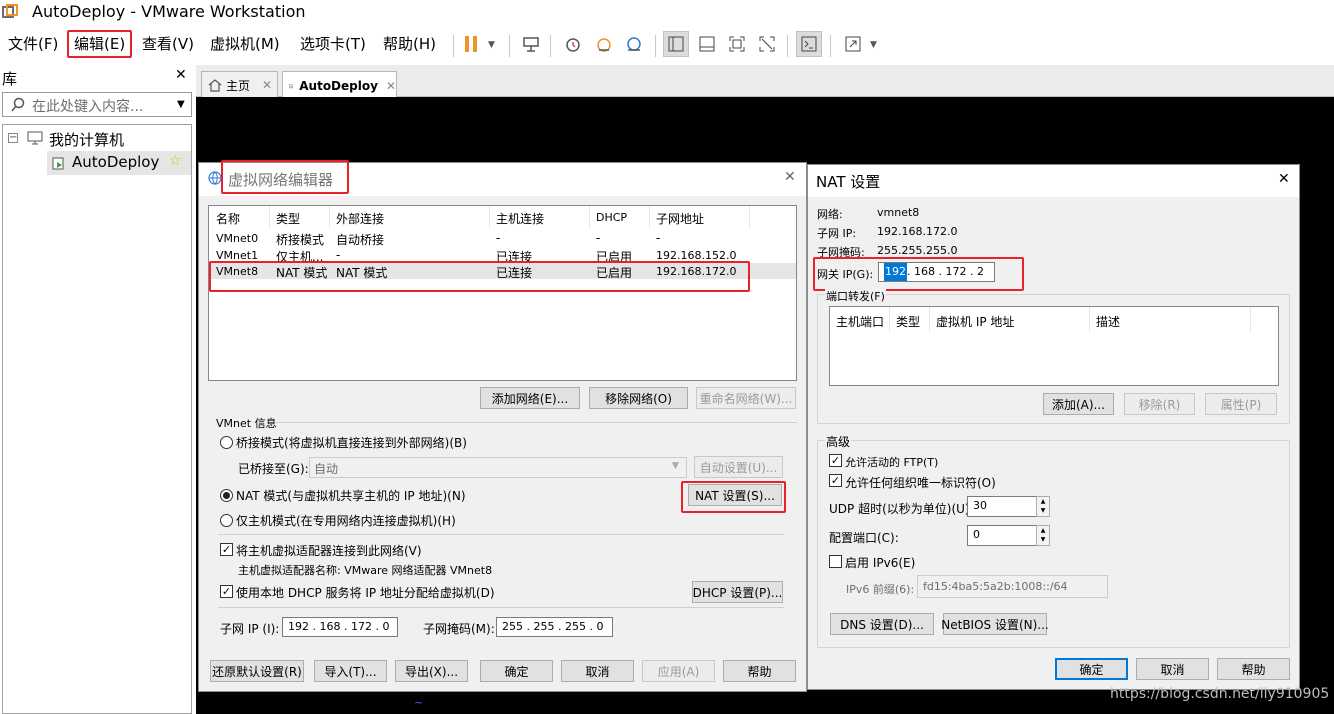 The height and width of the screenshot is (714, 1334). Describe the element at coordinates (520, 218) in the screenshot. I see `column-header: 主机连接` at that location.